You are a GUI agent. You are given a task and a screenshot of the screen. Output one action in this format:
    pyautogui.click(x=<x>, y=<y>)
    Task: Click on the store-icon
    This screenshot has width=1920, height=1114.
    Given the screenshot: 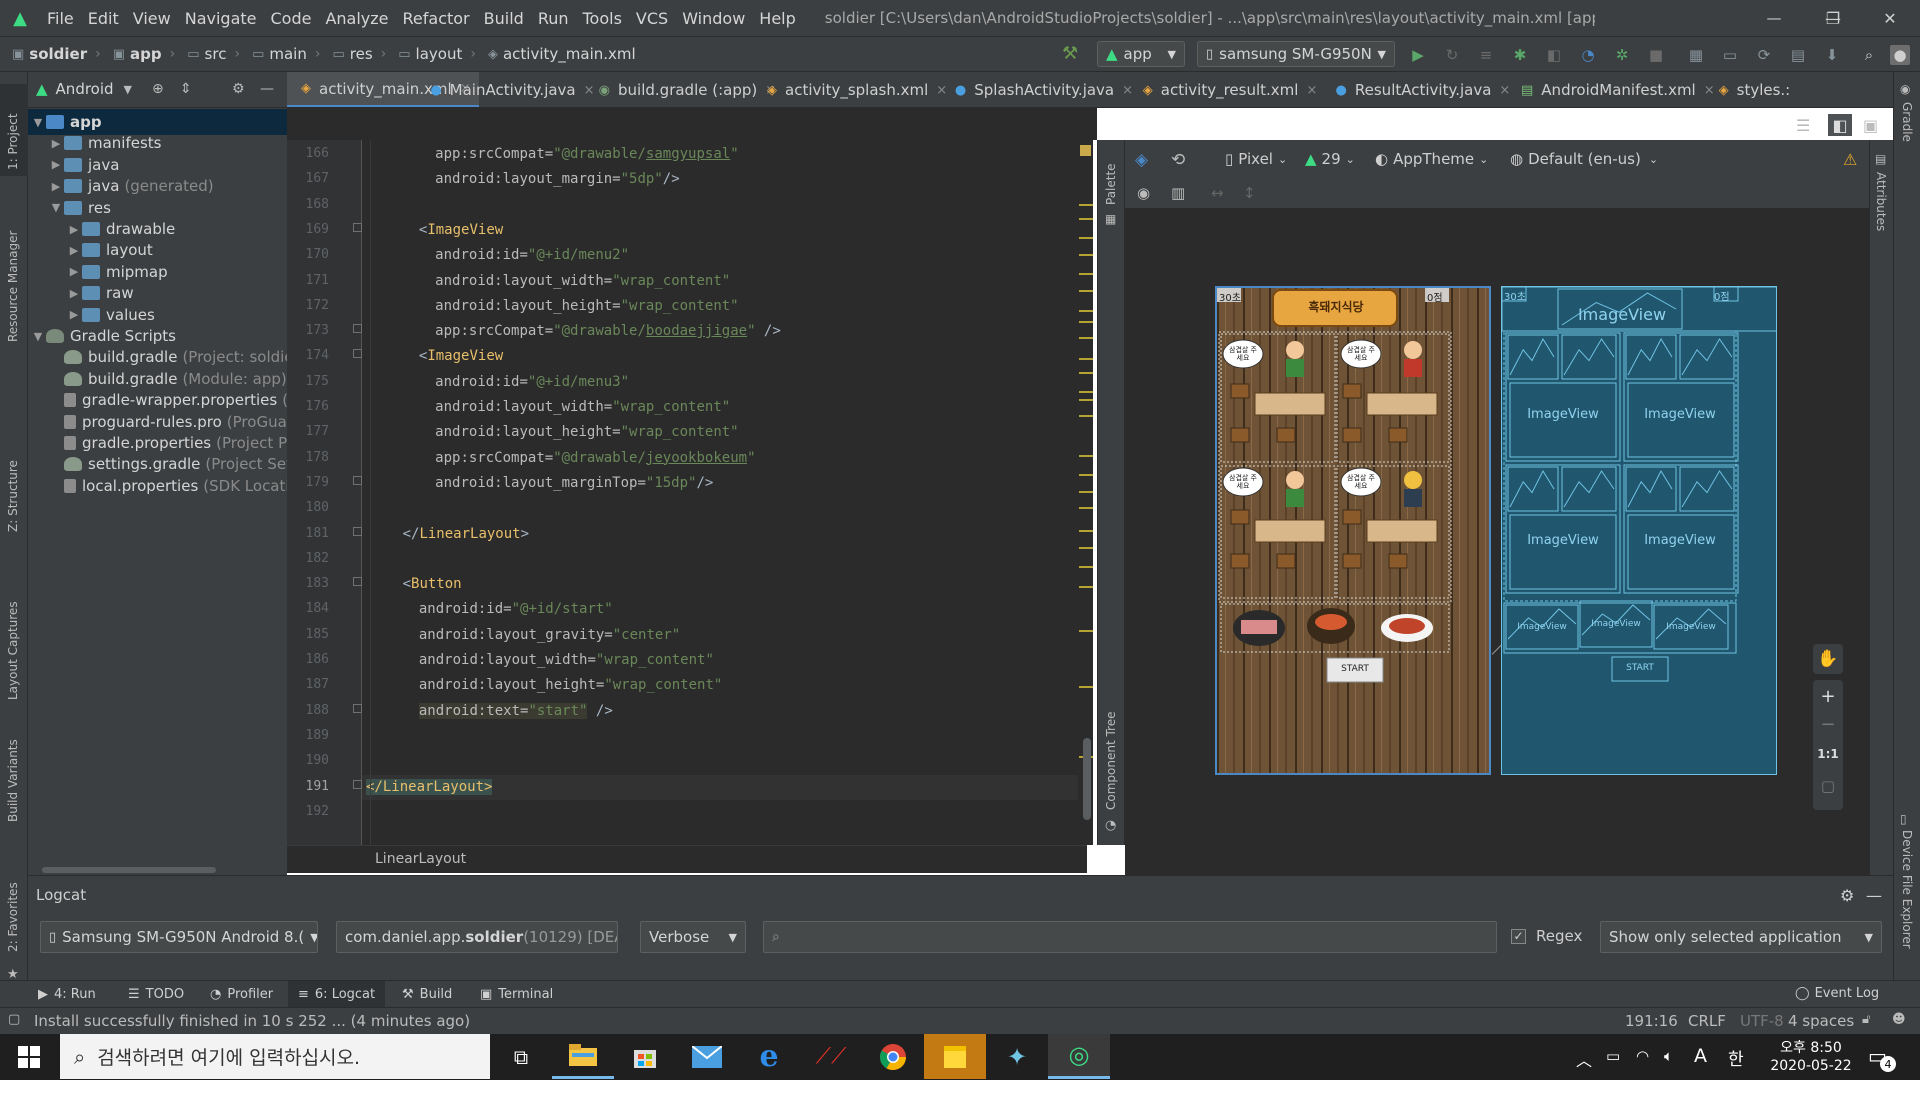 What is the action you would take?
    pyautogui.click(x=645, y=1056)
    